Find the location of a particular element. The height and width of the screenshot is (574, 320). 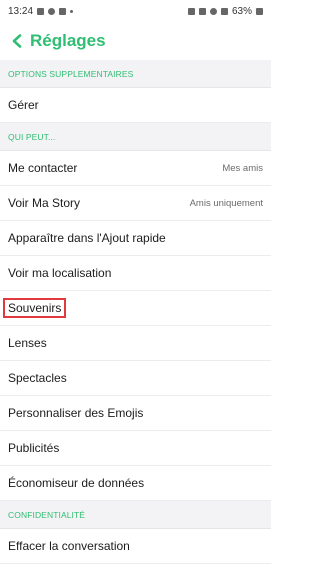

item-label: Personnaliser des Emojis is located at coordinates (76, 413).